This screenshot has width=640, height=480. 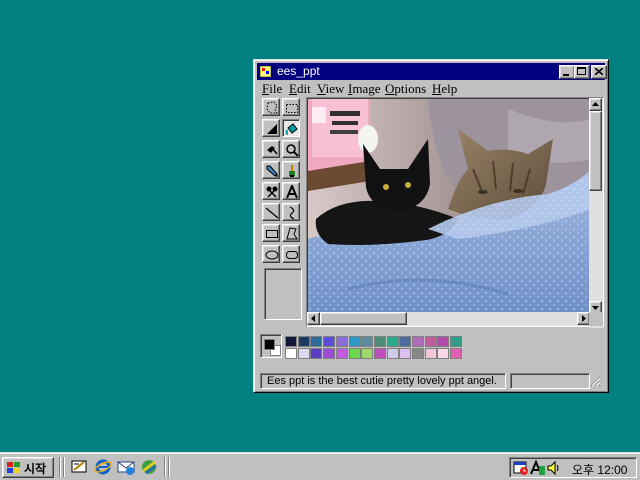 I want to click on tool-magnifier, so click(x=291, y=149).